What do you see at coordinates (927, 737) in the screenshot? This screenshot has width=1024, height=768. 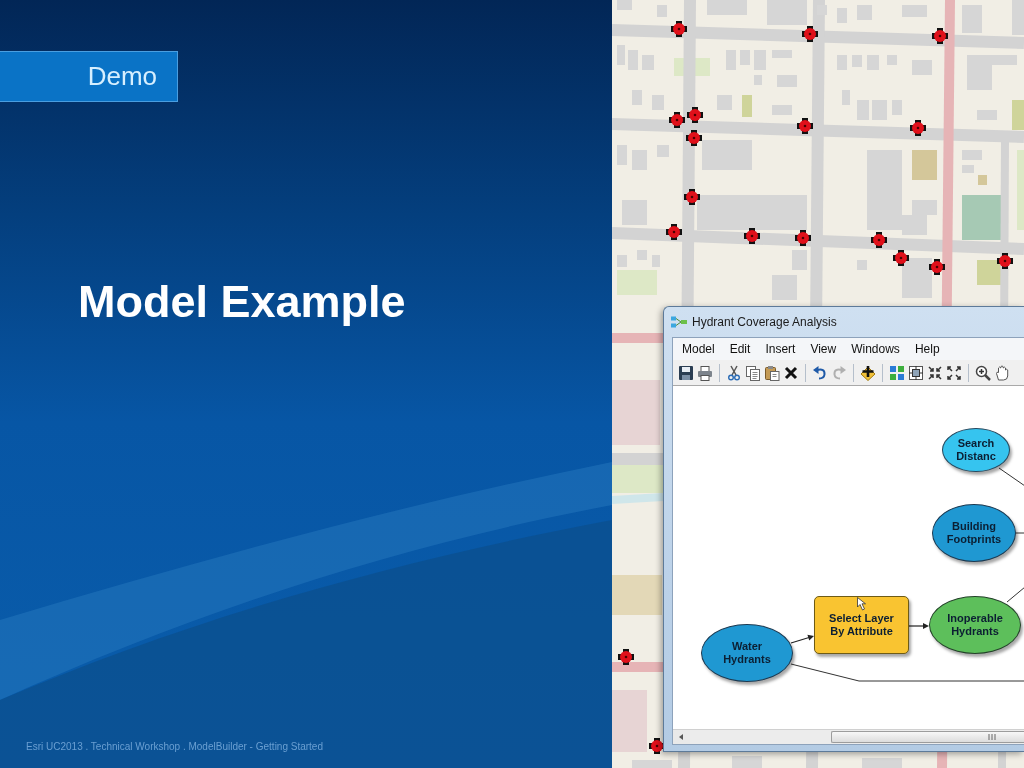 I see `scrollbar-thumb` at bounding box center [927, 737].